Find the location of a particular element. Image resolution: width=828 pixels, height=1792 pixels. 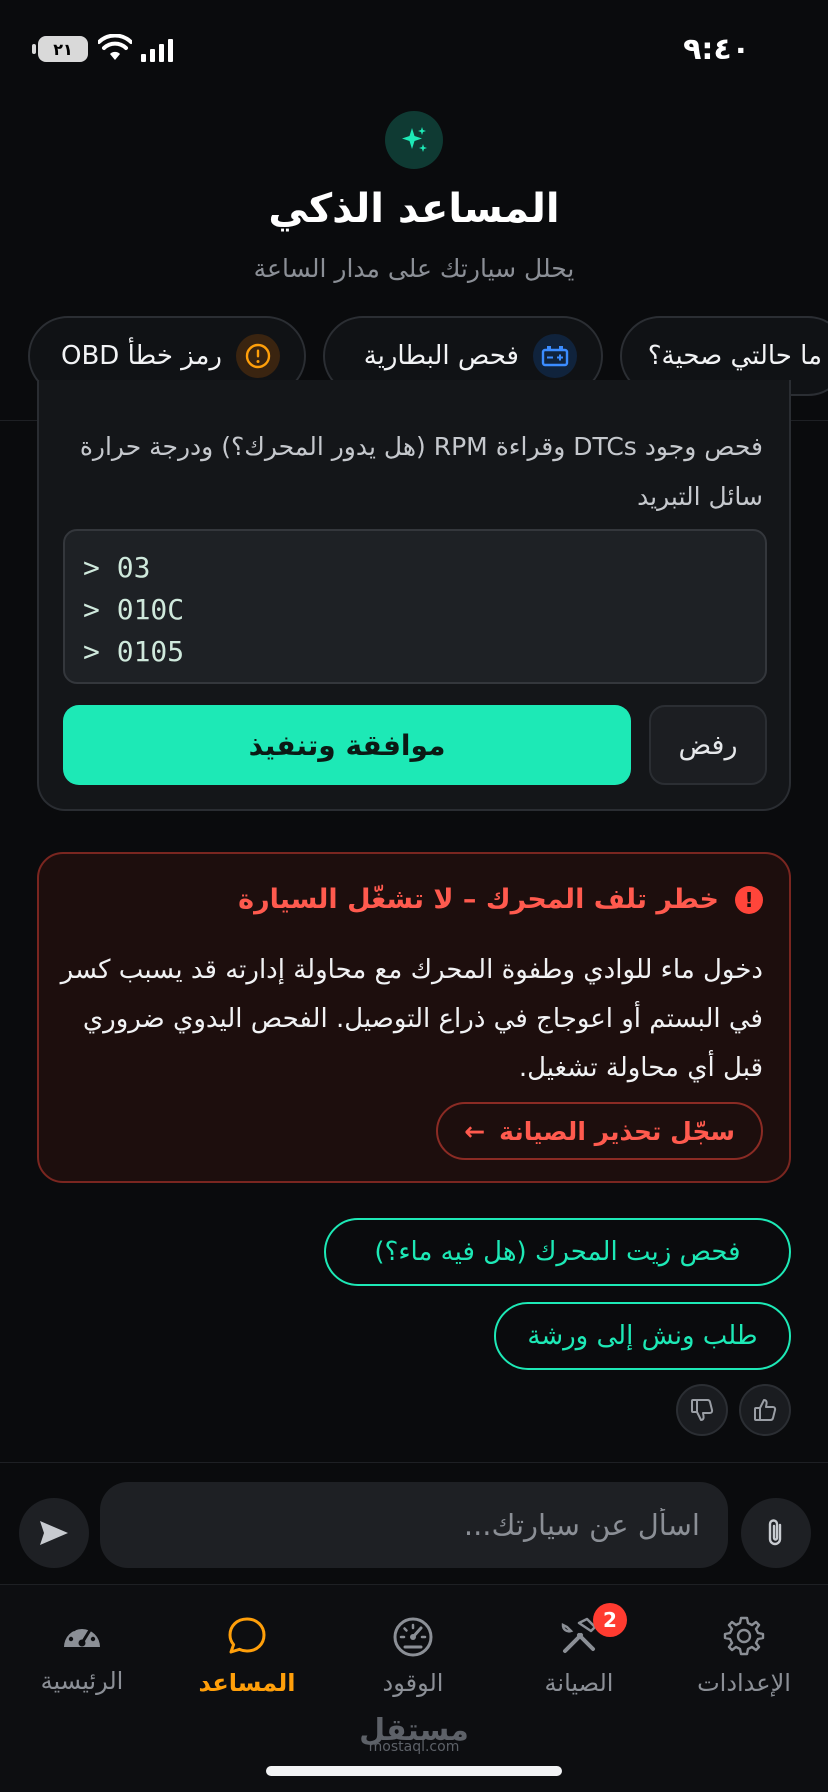

tab-settings: الإعدادات is located at coordinates (744, 1665).